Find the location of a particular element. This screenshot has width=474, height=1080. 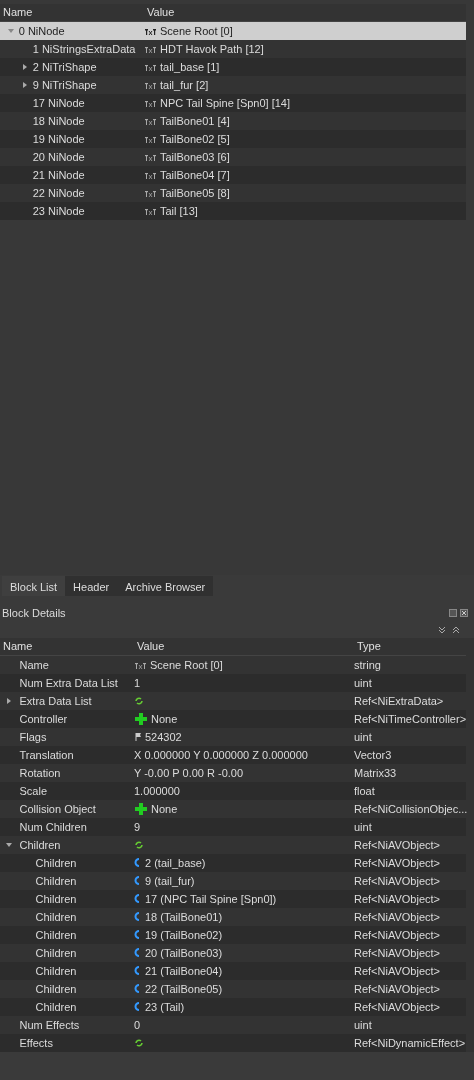

node-value: tail_base [1] is located at coordinates (190, 67).